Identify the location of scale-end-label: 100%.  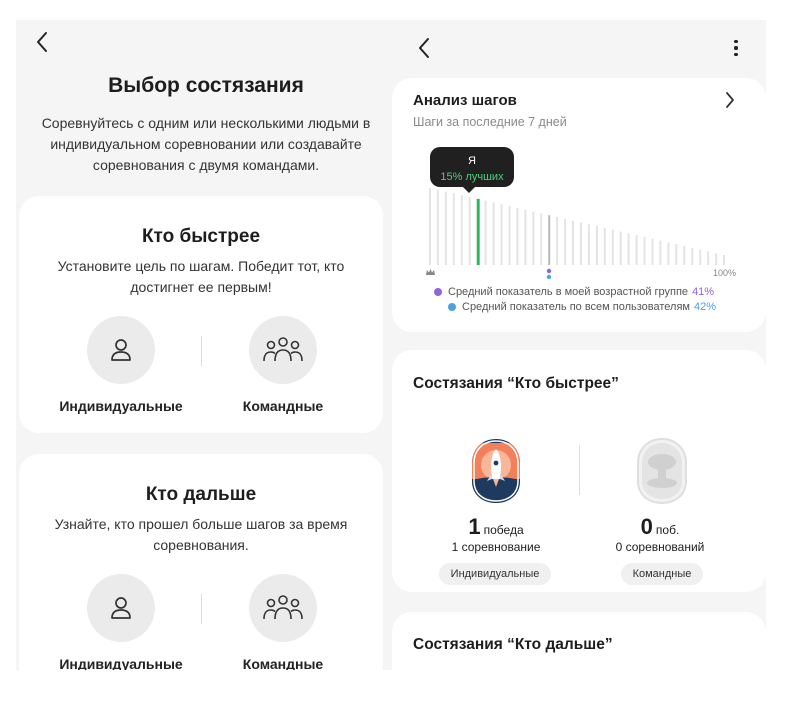
(724, 273).